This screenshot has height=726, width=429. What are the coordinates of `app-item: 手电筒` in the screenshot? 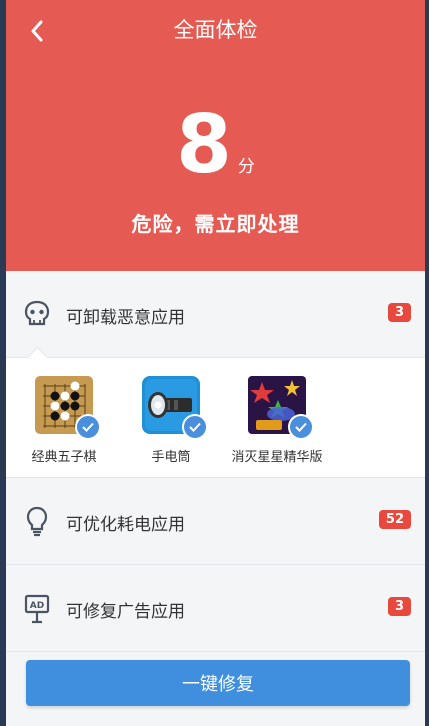 It's located at (171, 420).